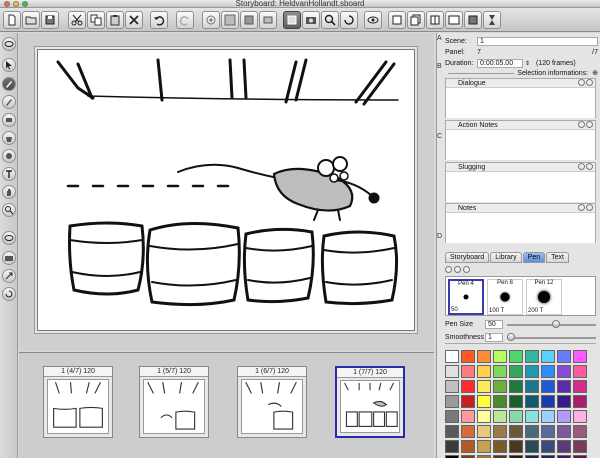 The image size is (600, 458). What do you see at coordinates (159, 20) in the screenshot?
I see `undo-button` at bounding box center [159, 20].